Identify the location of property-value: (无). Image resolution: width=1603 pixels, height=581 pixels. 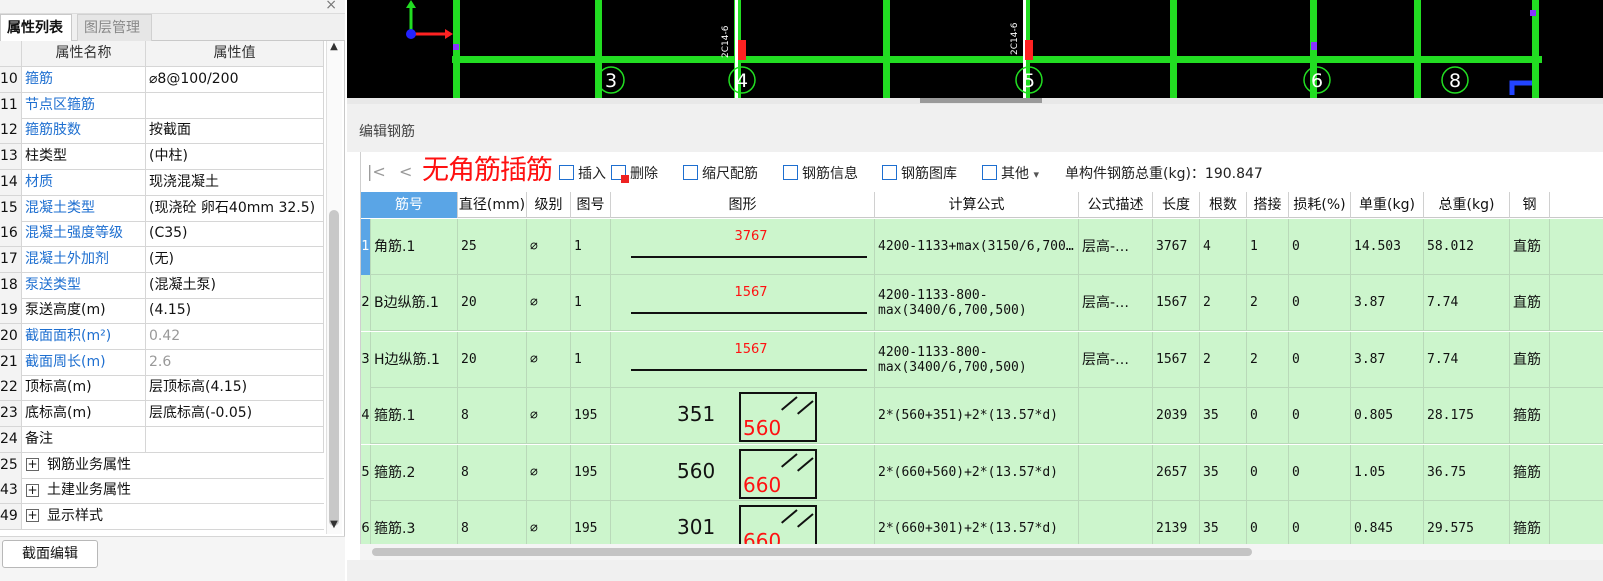
(235, 259).